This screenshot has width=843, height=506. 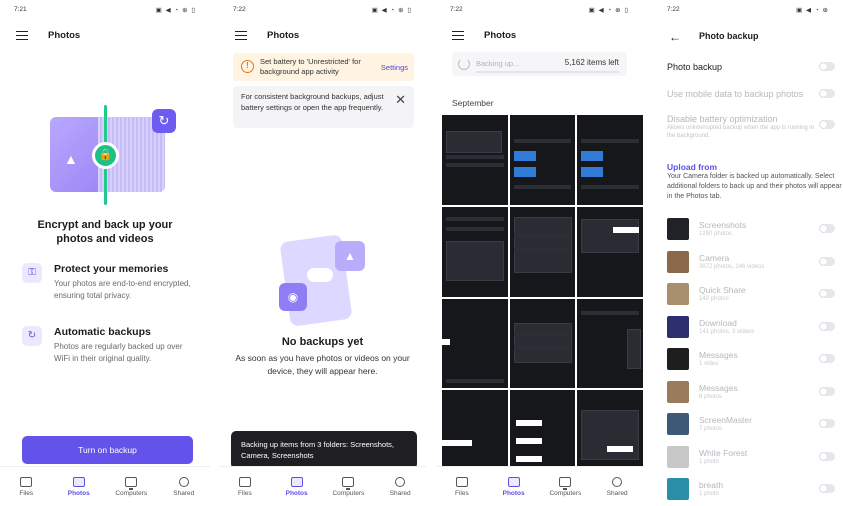 I want to click on lock-icon: ⚿, so click(x=32, y=273).